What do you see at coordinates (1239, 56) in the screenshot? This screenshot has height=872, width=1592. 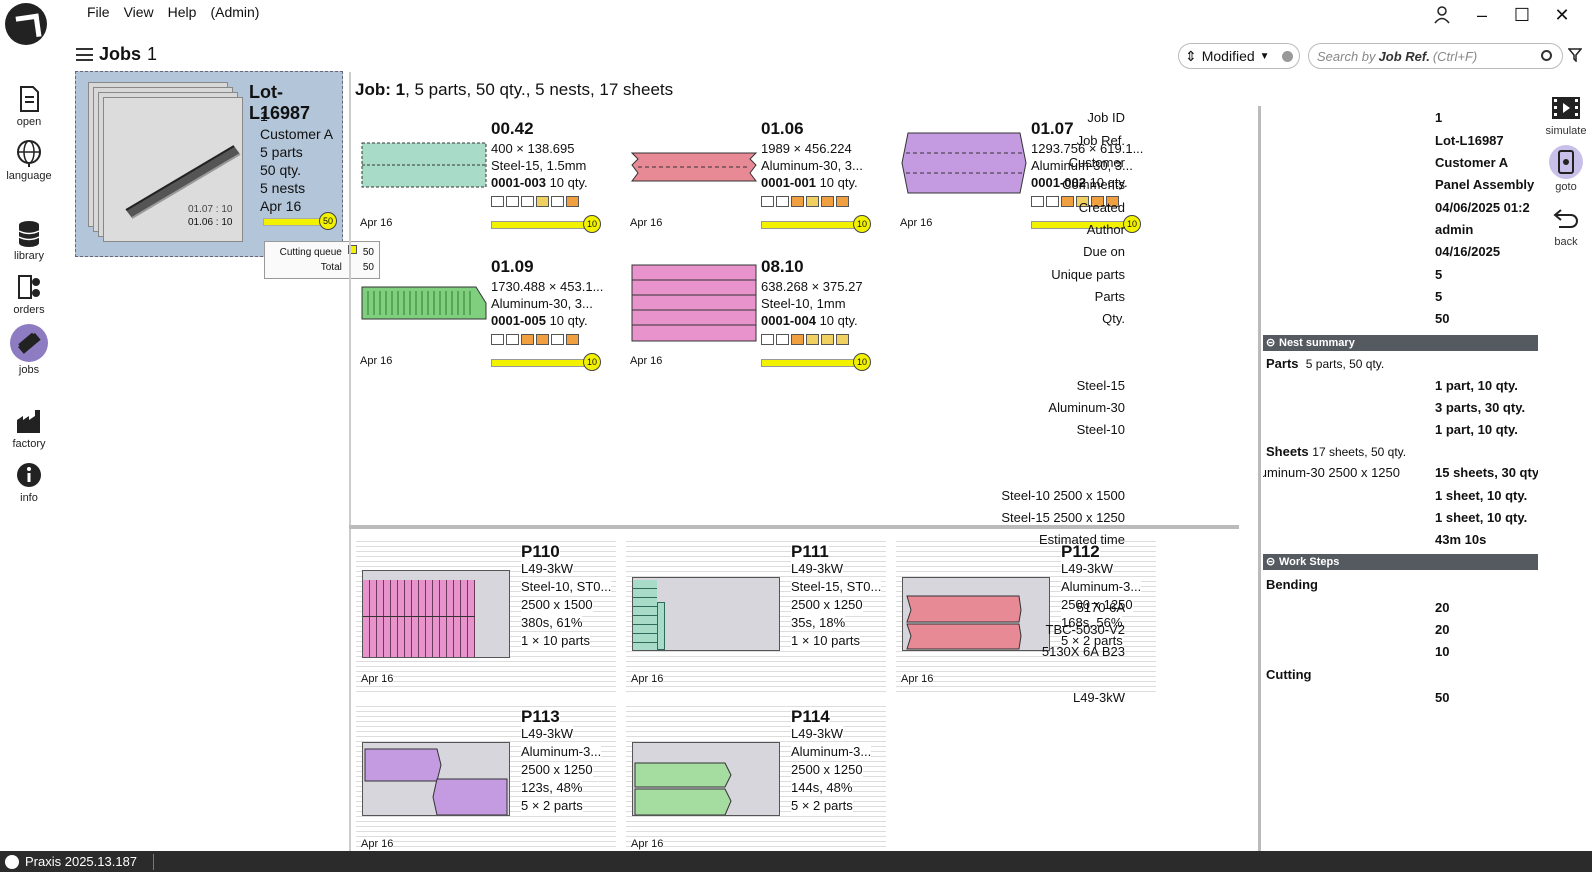 I see `sort-dropdown: ⇕ Modified ▼` at bounding box center [1239, 56].